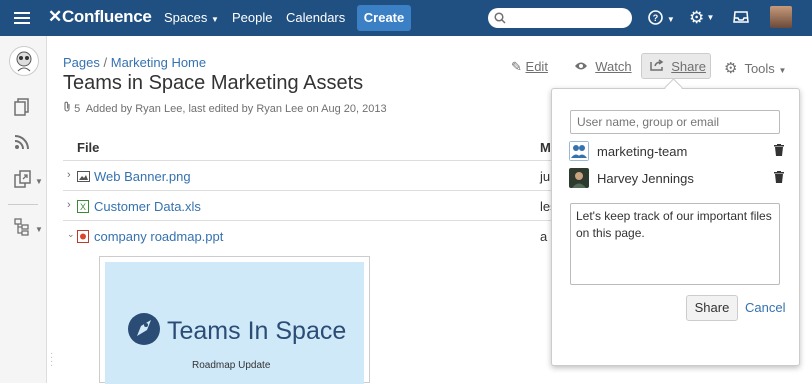 Image resolution: width=812 pixels, height=384 pixels. What do you see at coordinates (51, 360) in the screenshot?
I see `sidebar-resize-handle: · · · ·` at bounding box center [51, 360].